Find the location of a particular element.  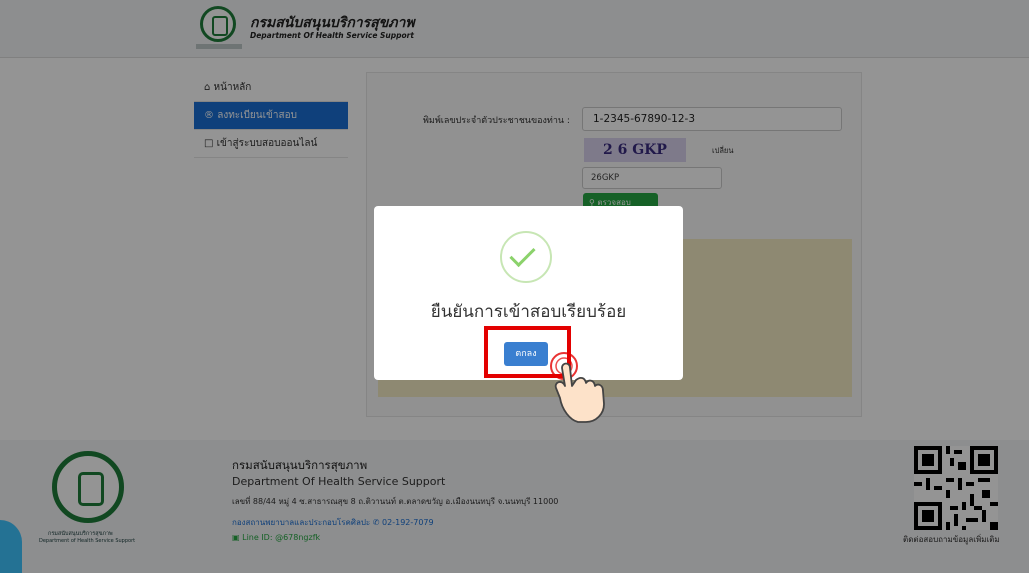

hand-pointer-icon is located at coordinates (577, 387).